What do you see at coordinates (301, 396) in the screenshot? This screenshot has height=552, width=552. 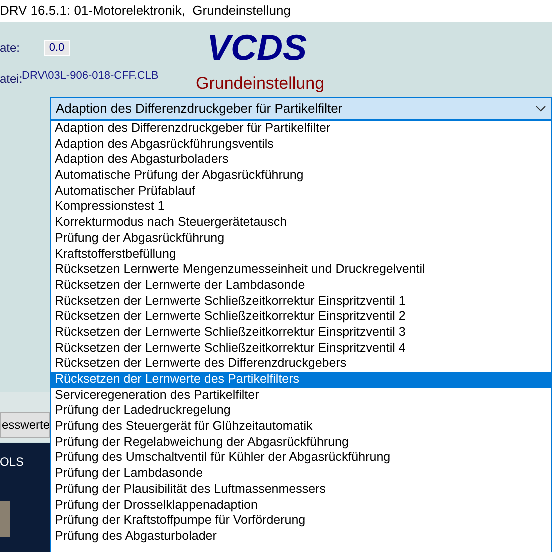 I see `list-item: Serviceregeneration des Partikelfilter` at bounding box center [301, 396].